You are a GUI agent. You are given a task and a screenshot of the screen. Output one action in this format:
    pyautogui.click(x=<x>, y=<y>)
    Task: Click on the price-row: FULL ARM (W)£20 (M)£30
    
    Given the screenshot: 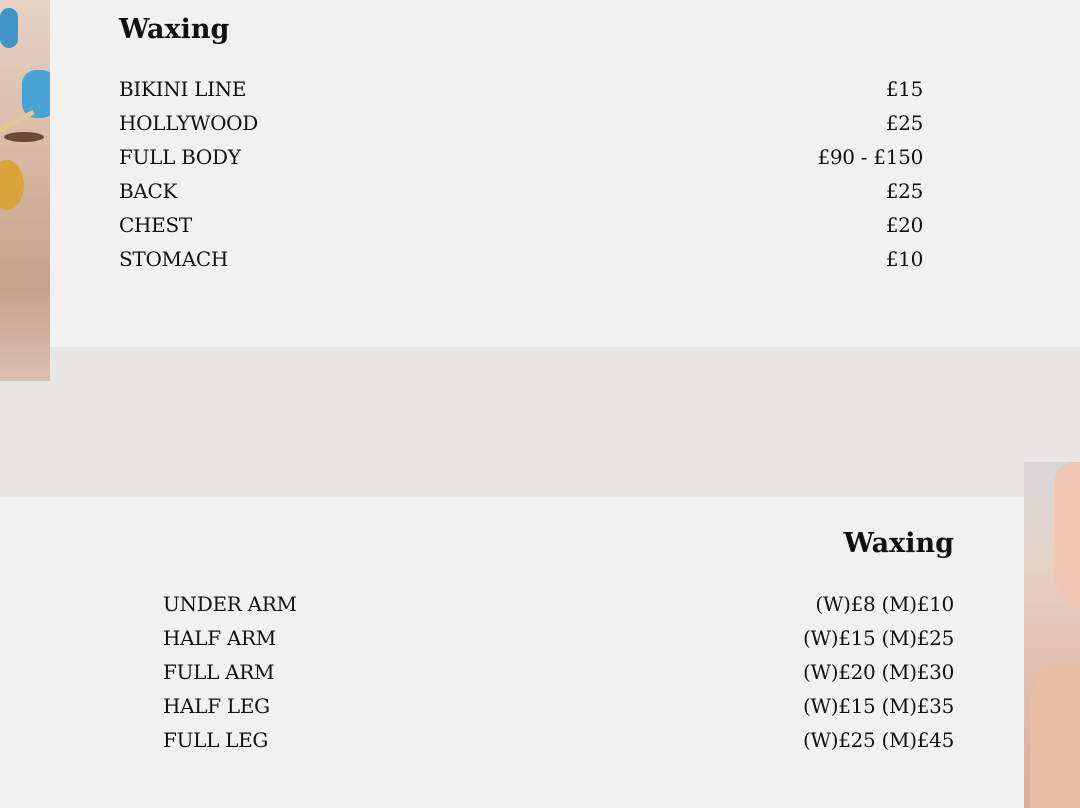 What is the action you would take?
    pyautogui.click(x=558, y=674)
    